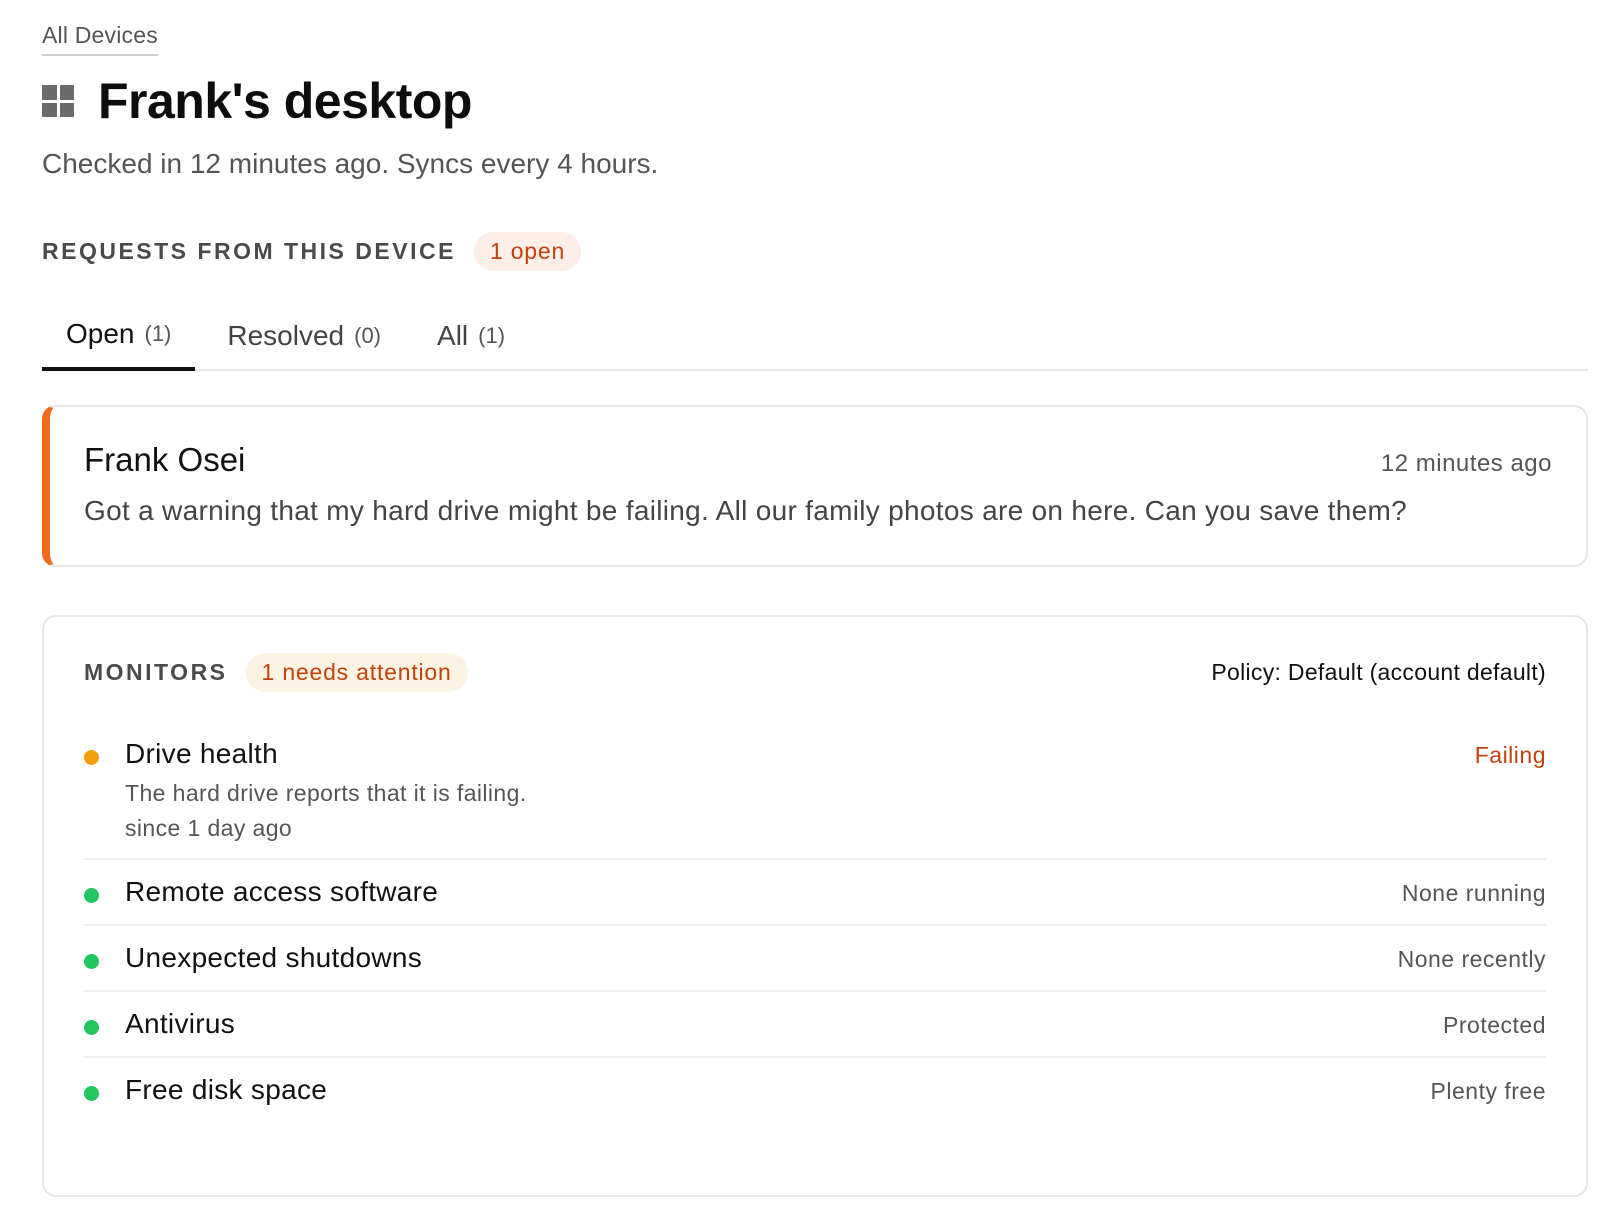  Describe the element at coordinates (815, 959) in the screenshot. I see `monitor-row-shutdowns: Unexpected shutdowns None recently` at that location.